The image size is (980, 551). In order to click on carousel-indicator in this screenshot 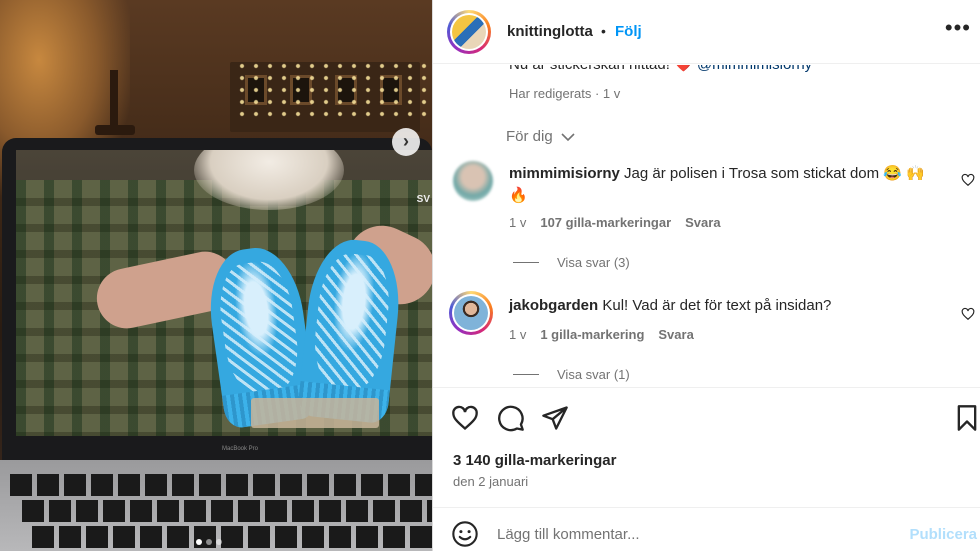, I will do `click(209, 542)`.